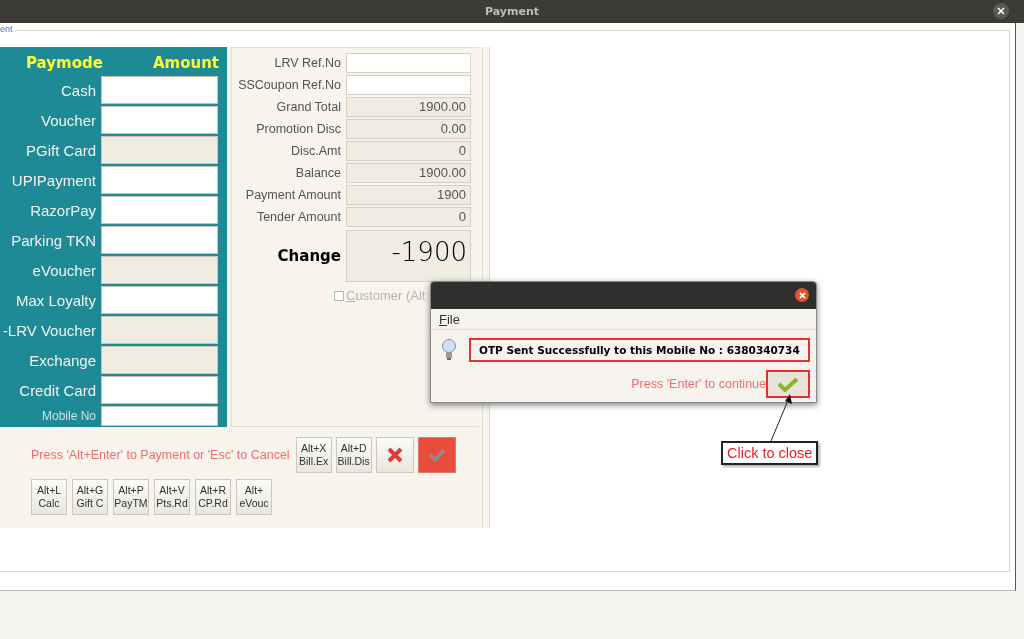 The height and width of the screenshot is (639, 1024). I want to click on change-field: -1900, so click(408, 256).